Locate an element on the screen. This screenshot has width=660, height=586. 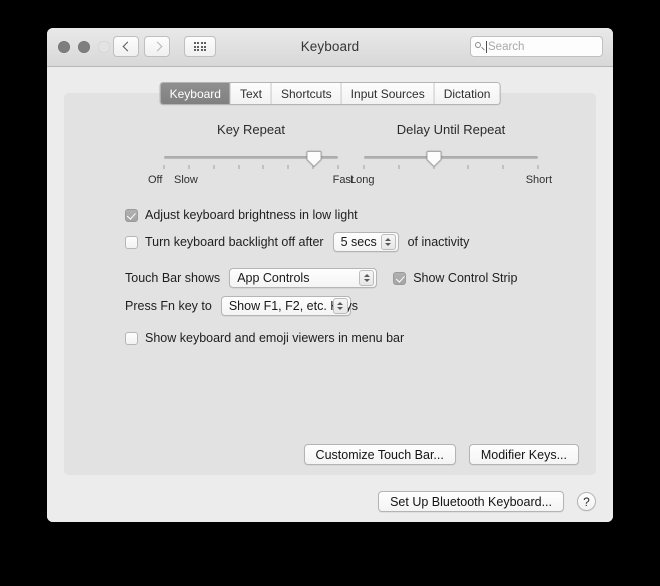
backlight-delay-stepper: 5 secs is located at coordinates (365, 242).